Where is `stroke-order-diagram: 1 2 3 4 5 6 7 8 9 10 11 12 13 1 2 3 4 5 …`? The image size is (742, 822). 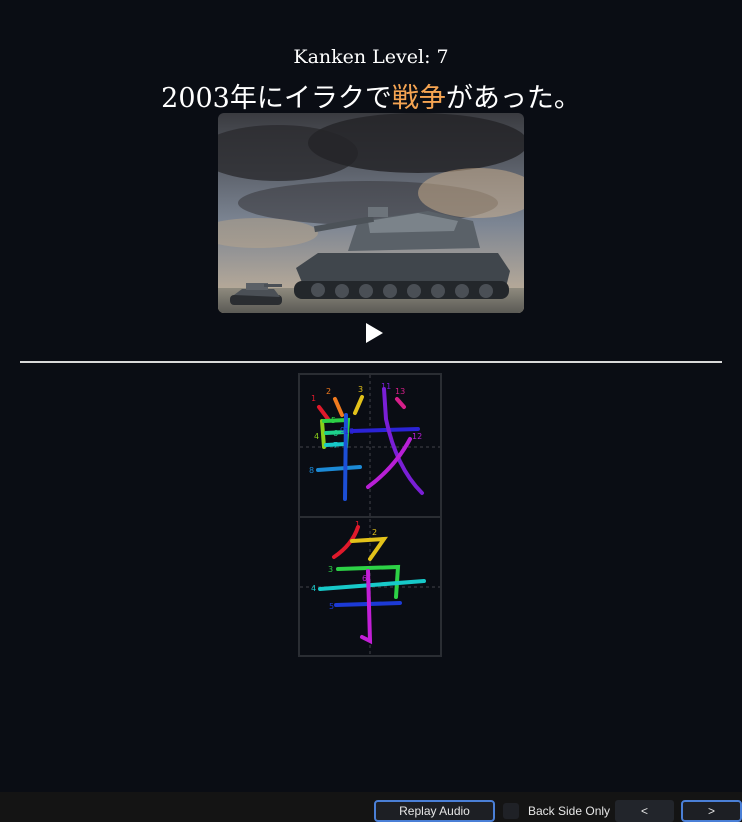 stroke-order-diagram: 1 2 3 4 5 6 7 8 9 10 11 12 13 1 2 3 4 5 … is located at coordinates (370, 515).